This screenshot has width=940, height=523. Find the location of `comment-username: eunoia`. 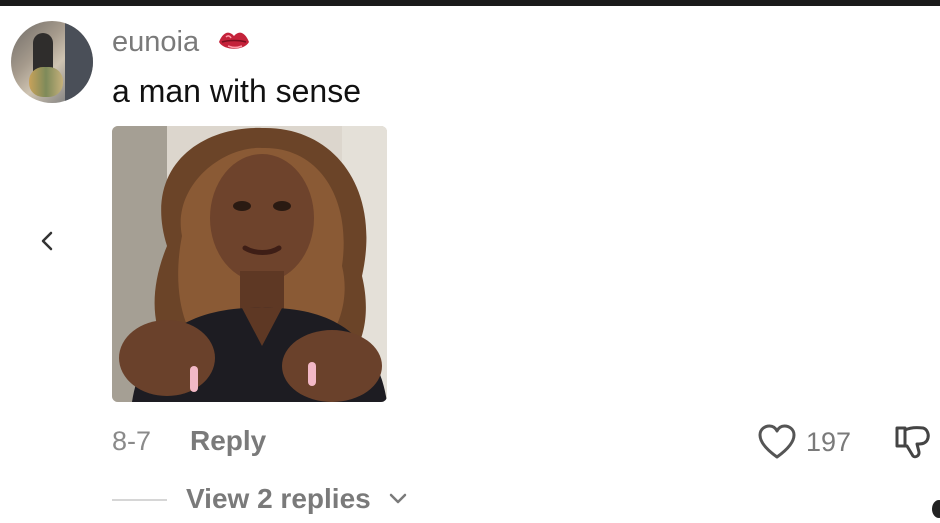

comment-username: eunoia is located at coordinates (155, 42).